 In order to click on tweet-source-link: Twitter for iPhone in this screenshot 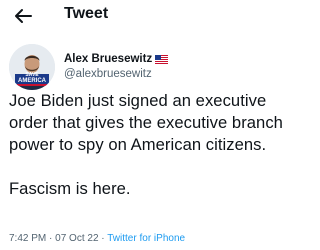, I will do `click(146, 238)`.